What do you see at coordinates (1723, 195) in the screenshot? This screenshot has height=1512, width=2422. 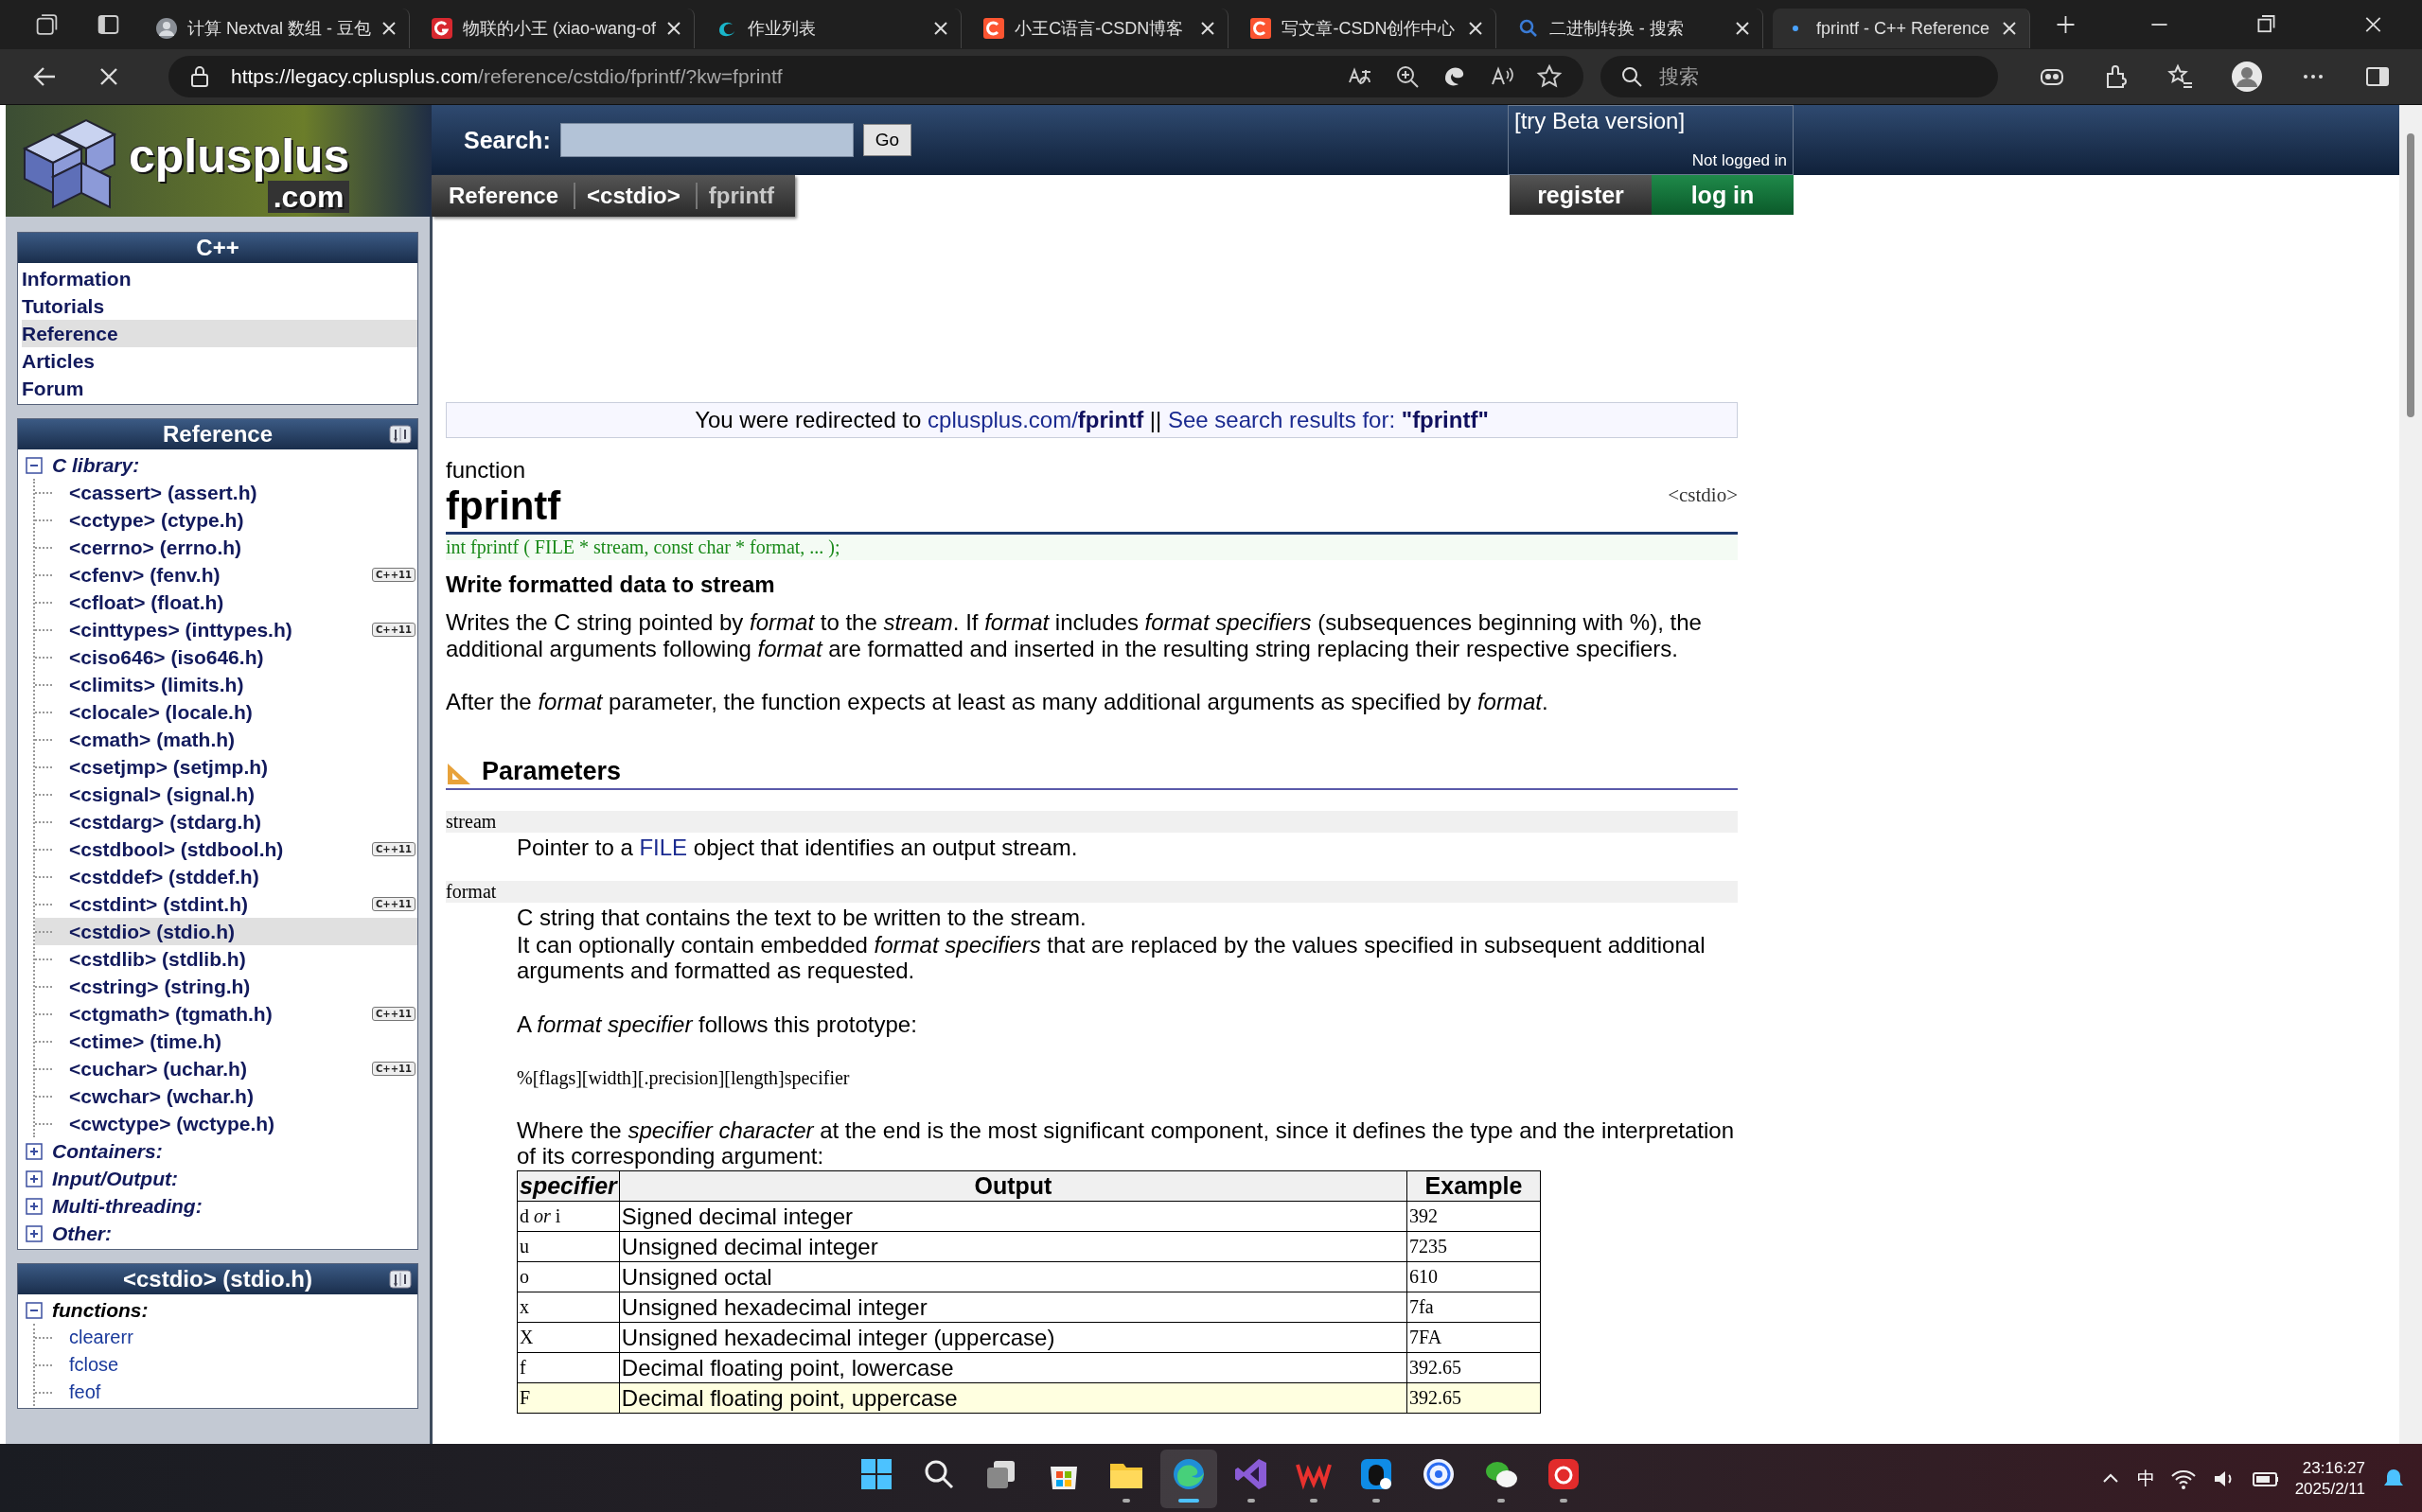 I see `login-button: log in` at bounding box center [1723, 195].